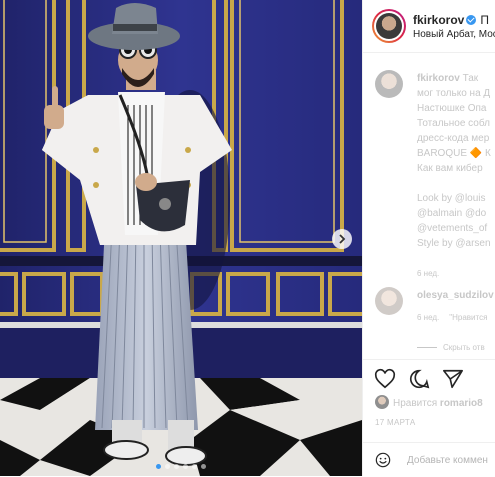 The width and height of the screenshot is (495, 477). What do you see at coordinates (456, 243) in the screenshot?
I see `credit-line: Style by @arsen` at bounding box center [456, 243].